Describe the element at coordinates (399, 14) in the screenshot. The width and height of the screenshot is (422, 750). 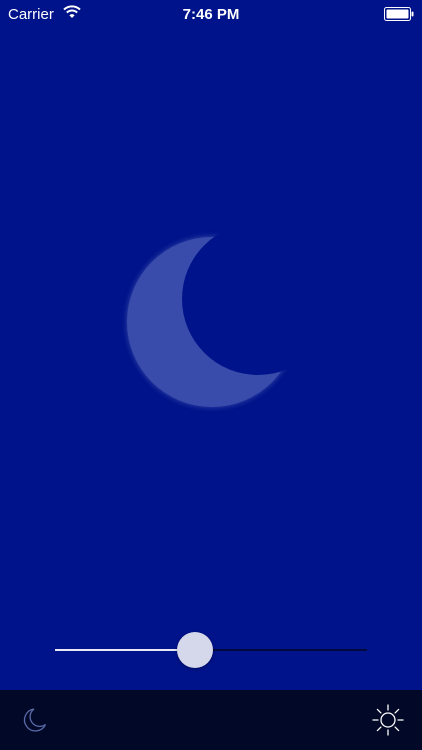
I see `battery-icon` at that location.